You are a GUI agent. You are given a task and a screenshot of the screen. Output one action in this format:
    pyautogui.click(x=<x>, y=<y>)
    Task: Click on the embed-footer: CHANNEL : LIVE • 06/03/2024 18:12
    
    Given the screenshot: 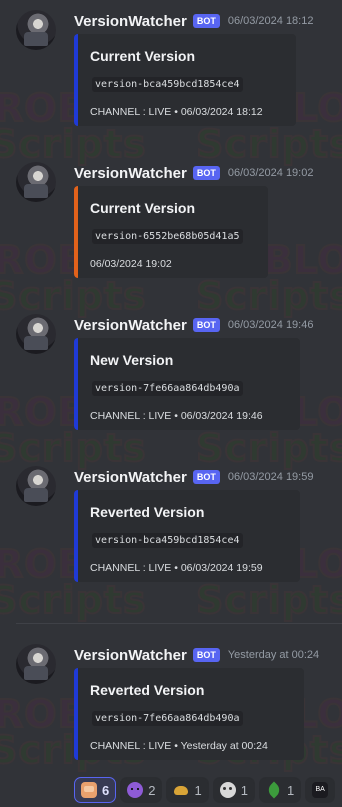 What is the action you would take?
    pyautogui.click(x=176, y=112)
    